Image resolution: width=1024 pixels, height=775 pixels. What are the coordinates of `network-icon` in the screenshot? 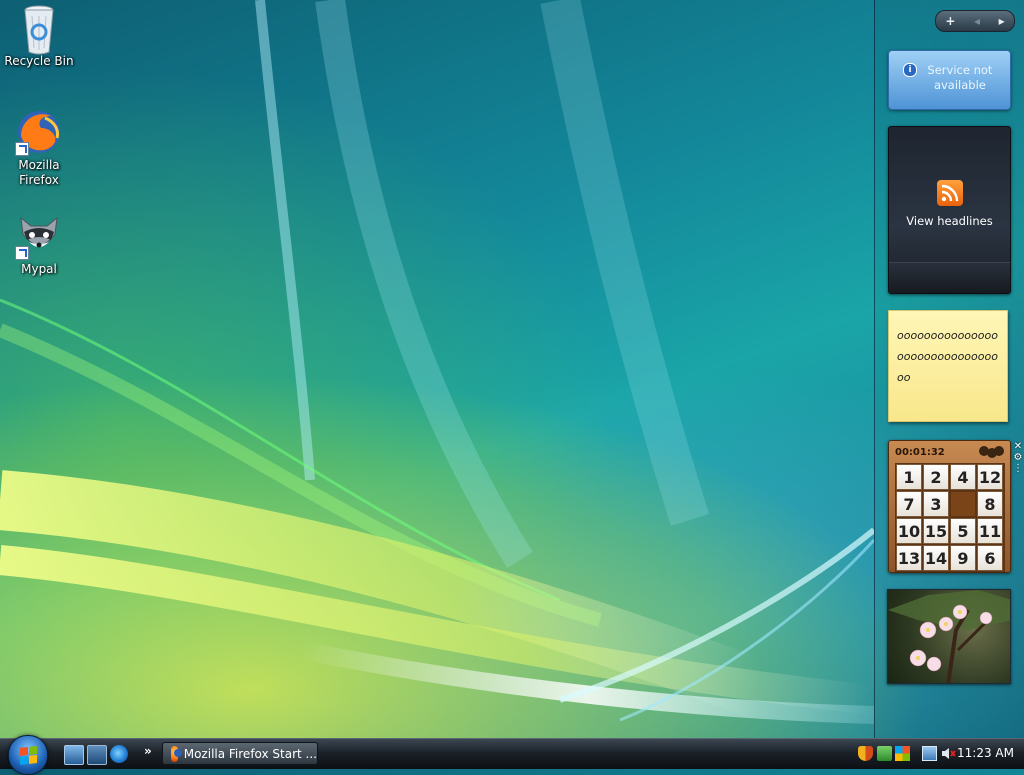 It's located at (929, 753).